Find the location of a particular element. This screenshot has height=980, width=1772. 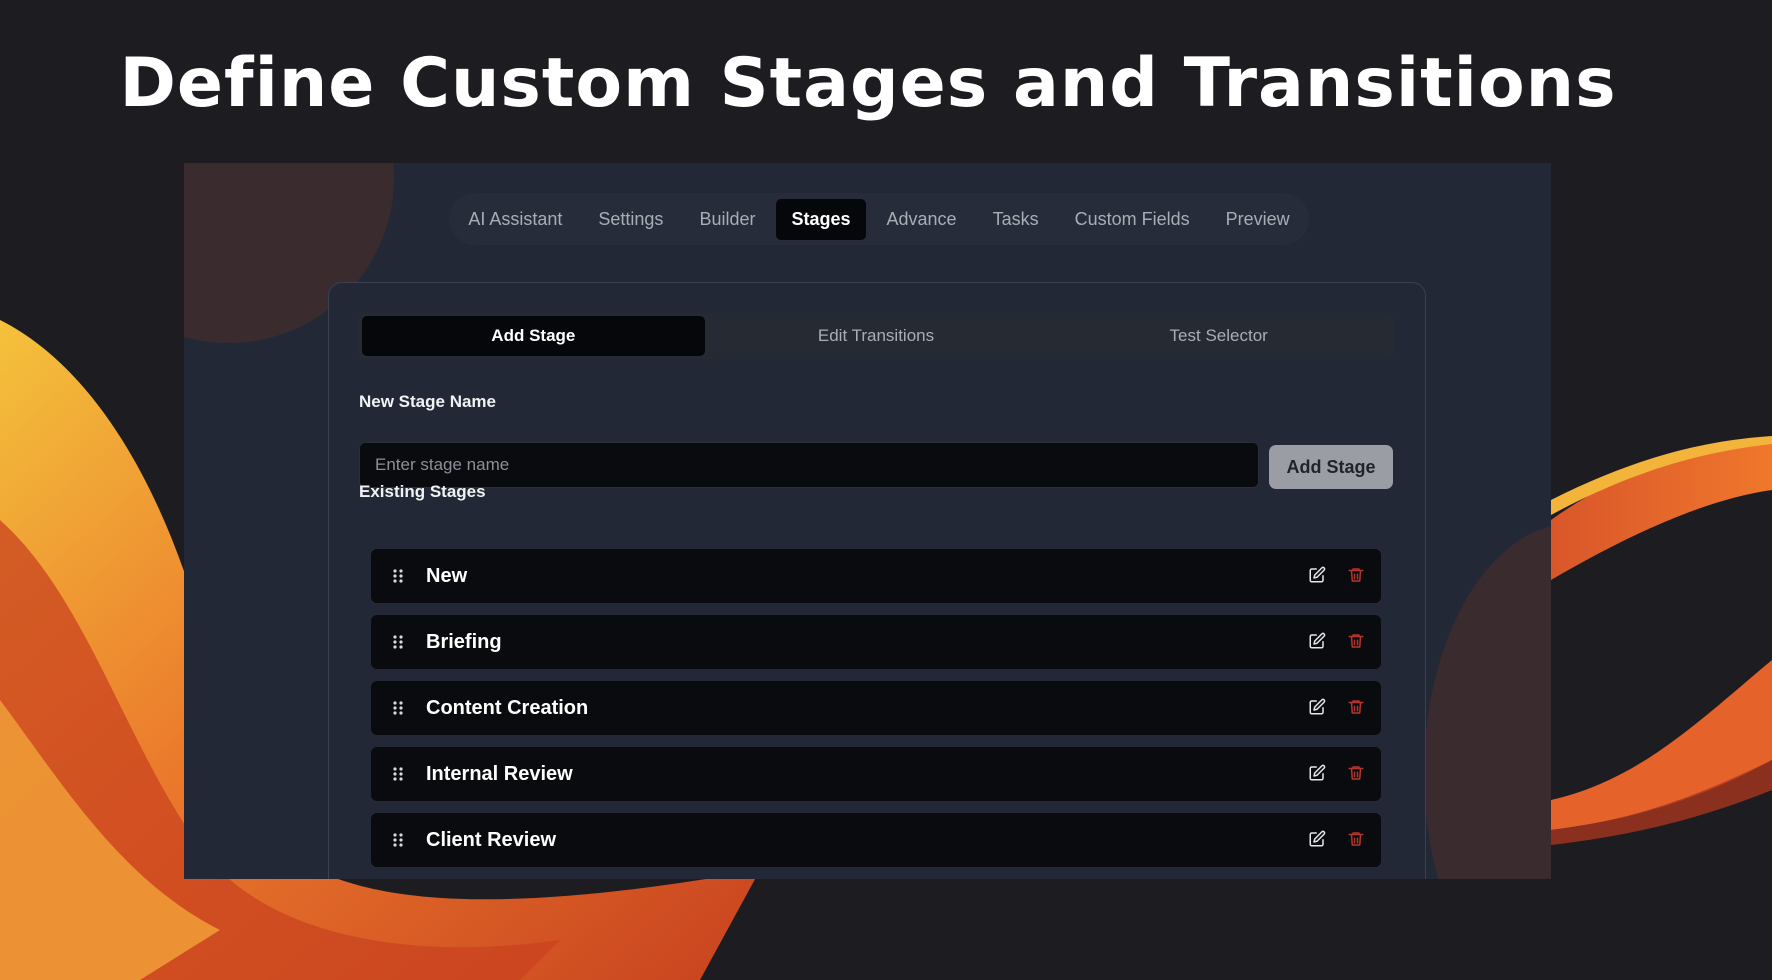

stage-name: Content Creation is located at coordinates (507, 707).